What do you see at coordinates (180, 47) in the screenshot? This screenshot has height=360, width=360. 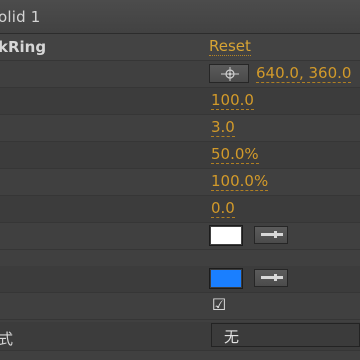 I see `effect-header-row: kRing Reset` at bounding box center [180, 47].